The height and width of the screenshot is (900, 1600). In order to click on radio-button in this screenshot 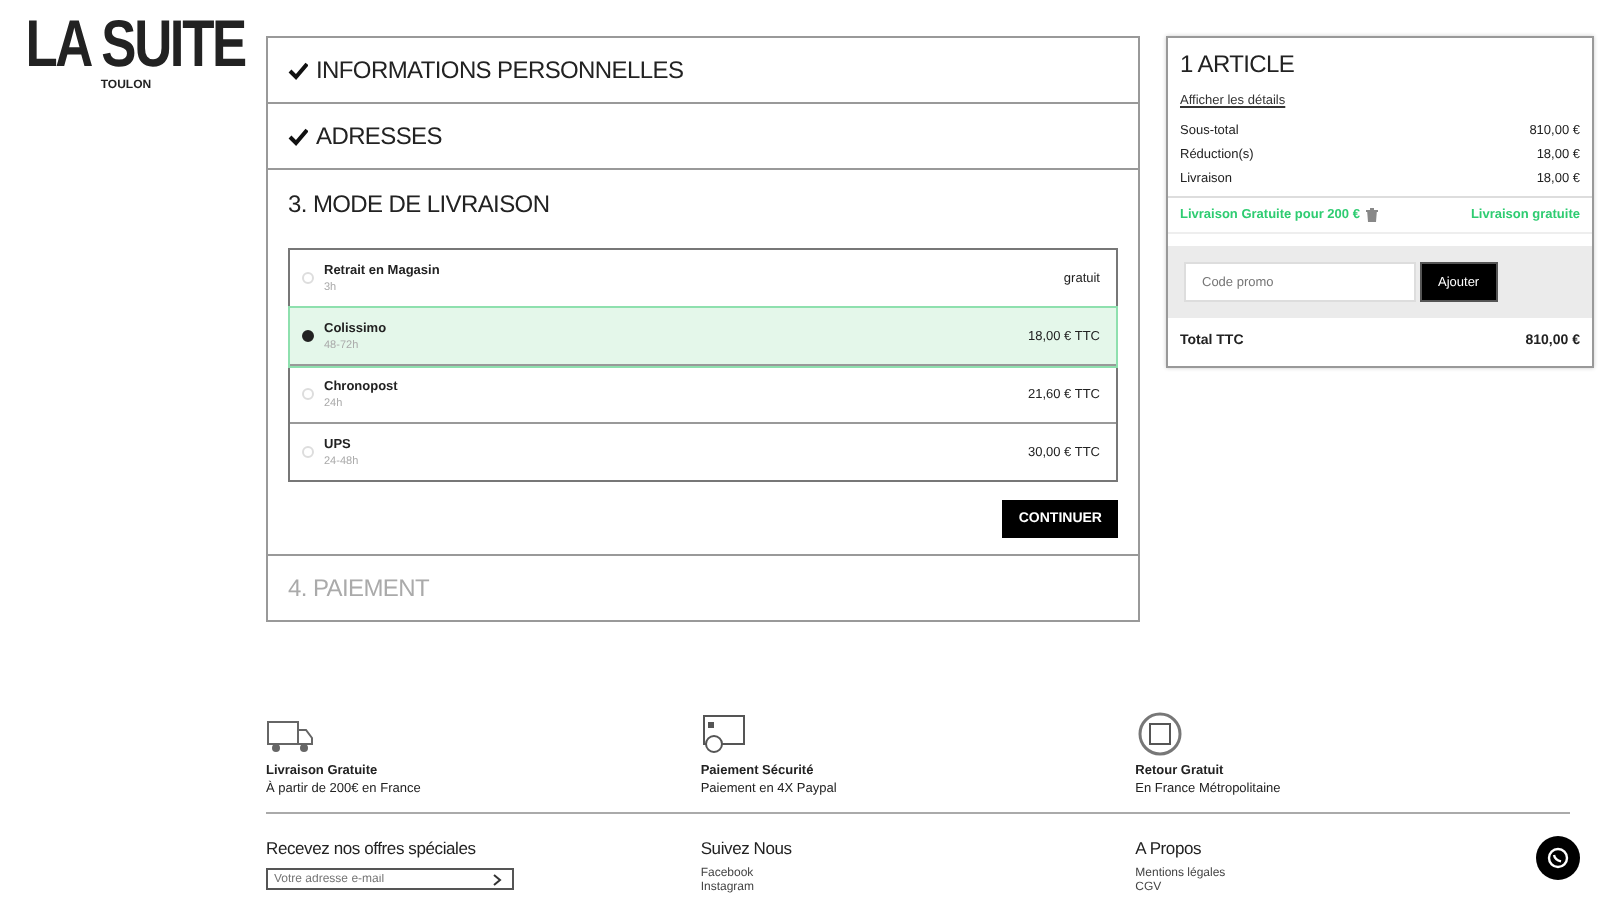, I will do `click(308, 336)`.